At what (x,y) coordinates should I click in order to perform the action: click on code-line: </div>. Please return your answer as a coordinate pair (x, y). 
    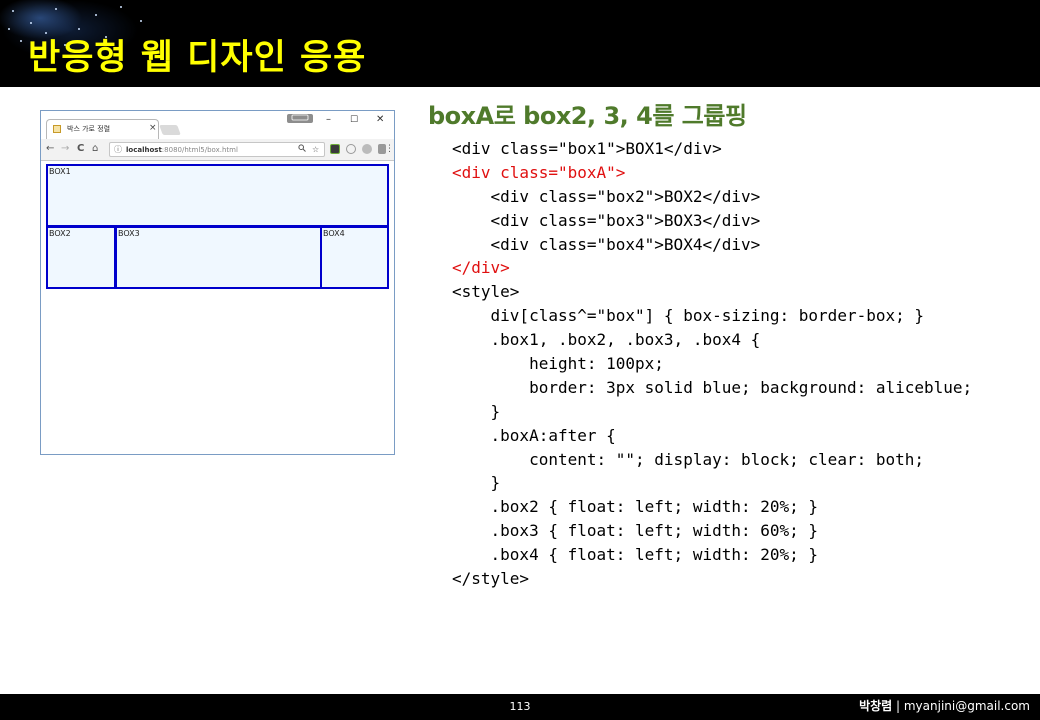
    Looking at the image, I should click on (481, 268).